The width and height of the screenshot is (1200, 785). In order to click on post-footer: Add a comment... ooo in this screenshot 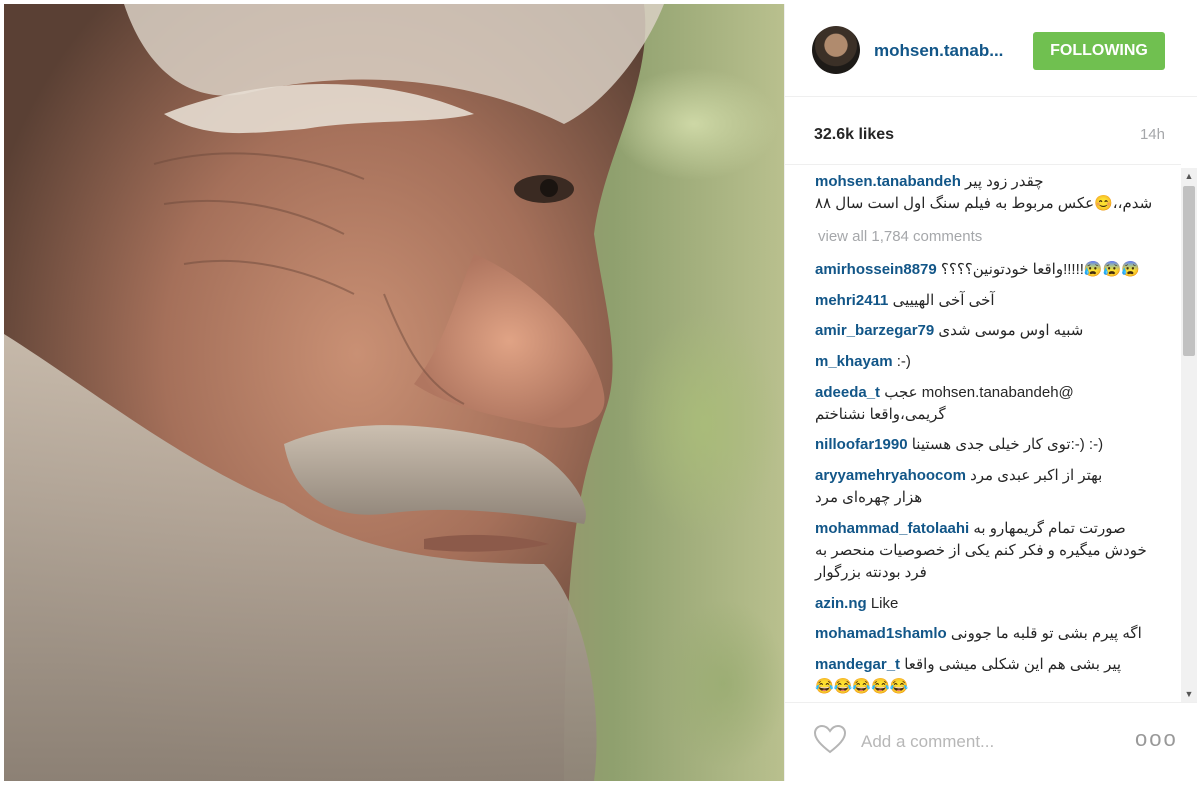, I will do `click(991, 742)`.